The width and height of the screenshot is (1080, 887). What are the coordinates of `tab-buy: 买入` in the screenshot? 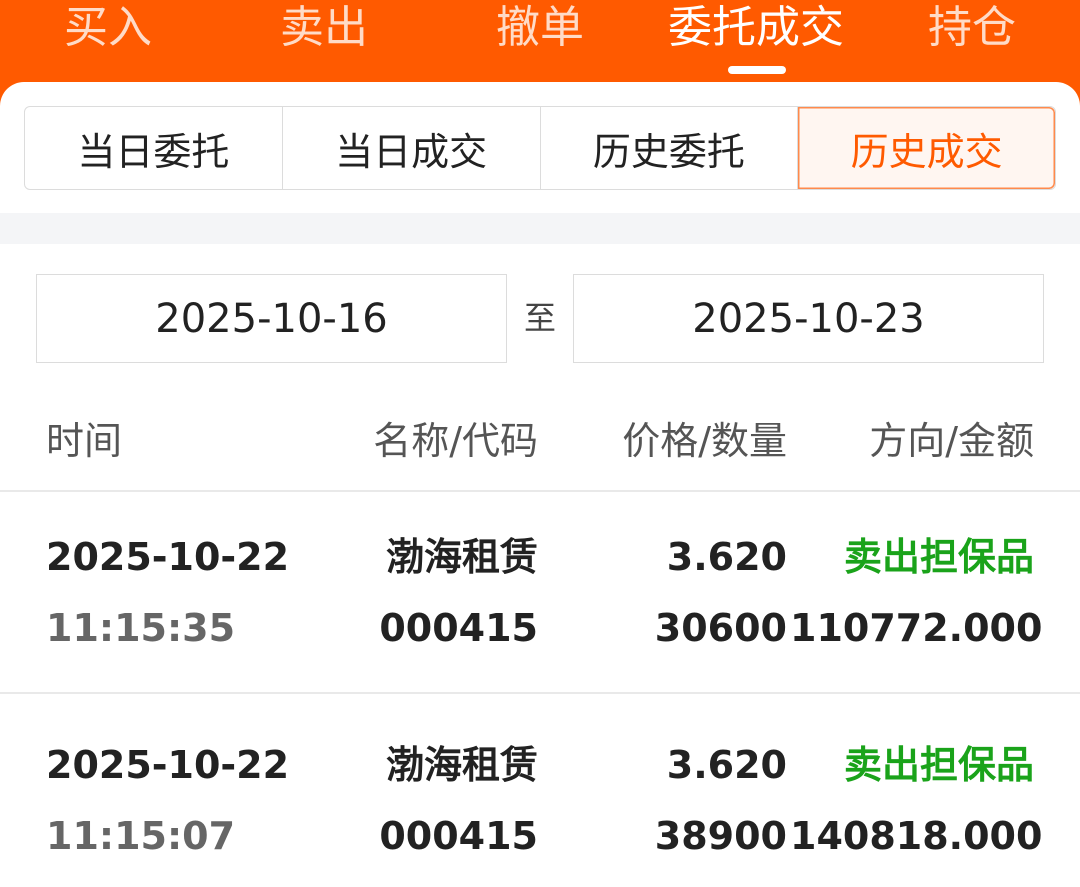 It's located at (108, 28).